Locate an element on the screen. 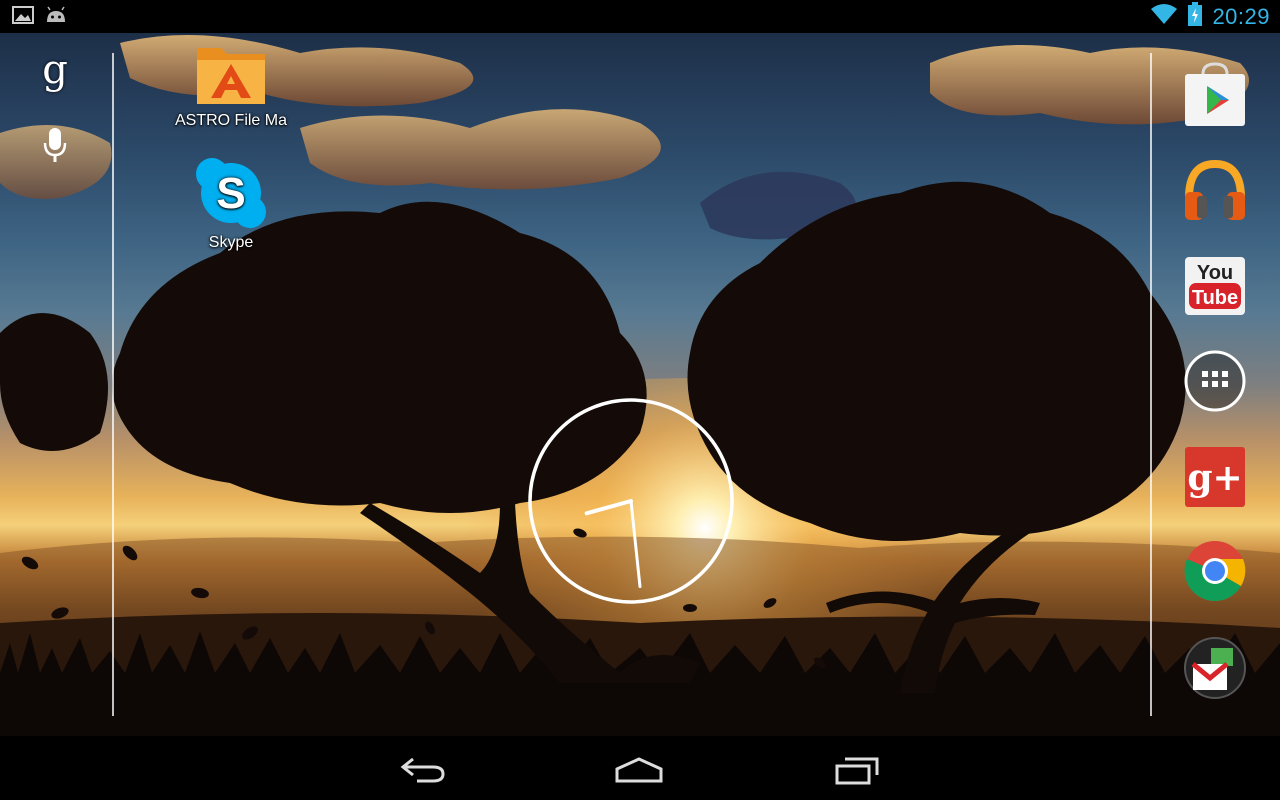  google-search-bar: g is located at coordinates (56, 374).